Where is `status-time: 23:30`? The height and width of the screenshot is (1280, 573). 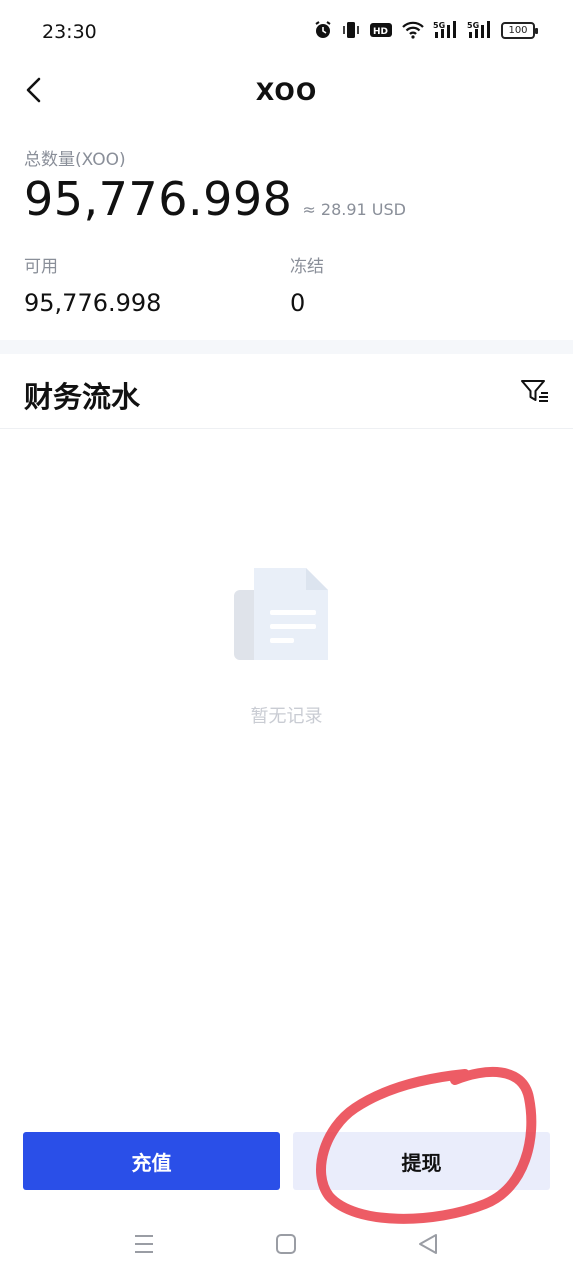
status-time: 23:30 is located at coordinates (69, 32).